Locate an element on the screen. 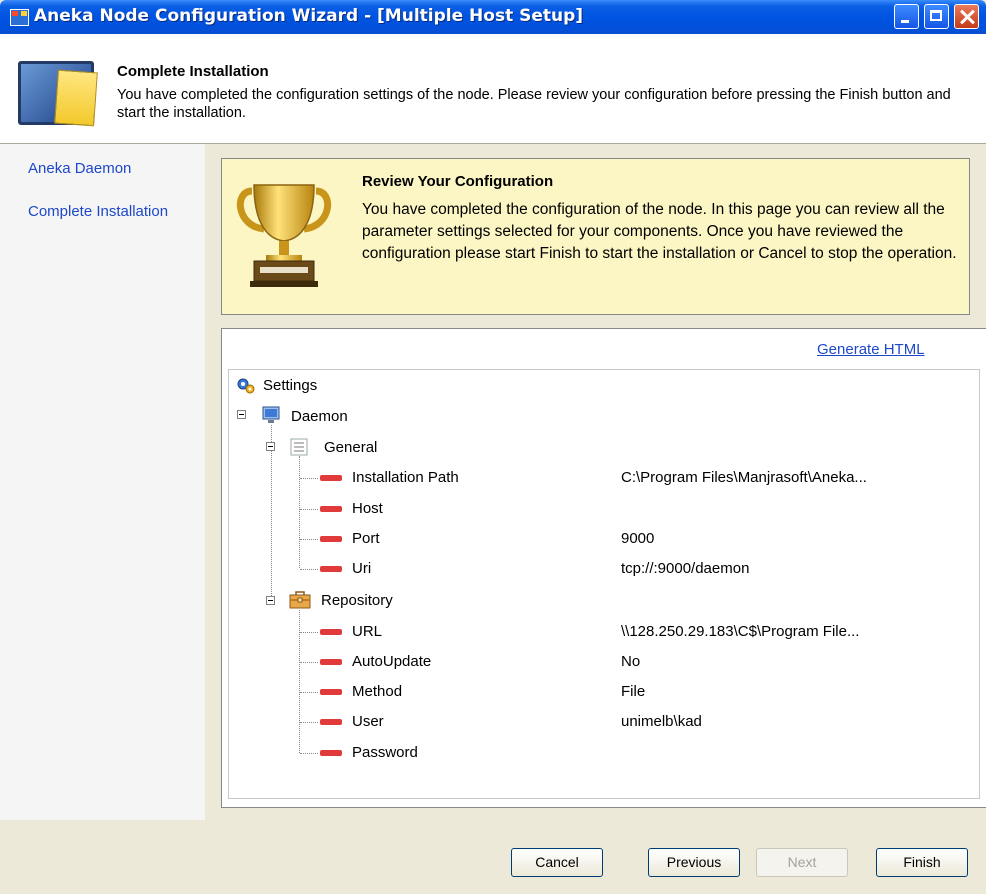 Image resolution: width=986 pixels, height=894 pixels. property-name: AutoUpdate is located at coordinates (391, 661).